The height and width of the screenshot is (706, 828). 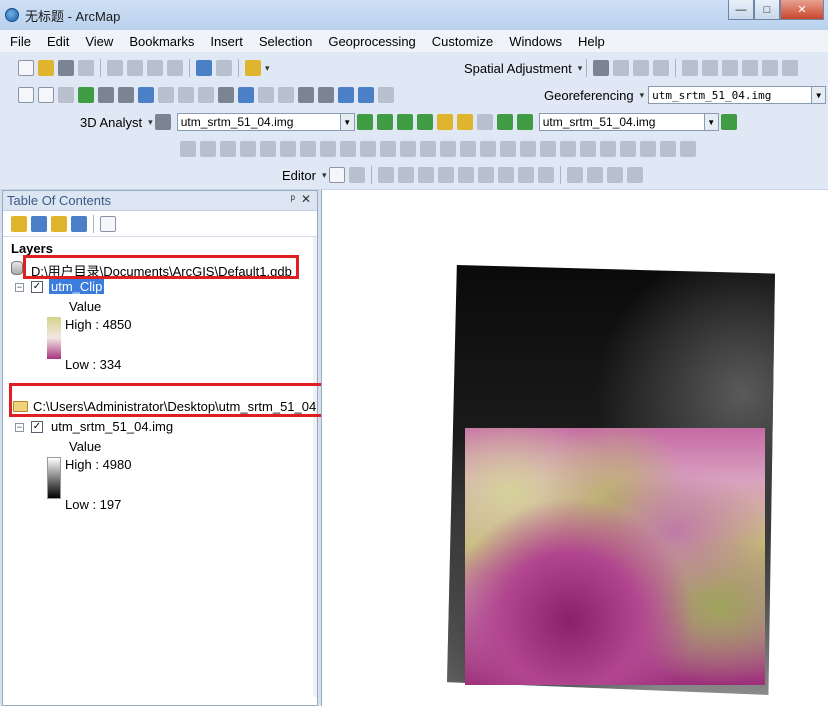 I want to click on proportion-icon, so click(x=428, y=149).